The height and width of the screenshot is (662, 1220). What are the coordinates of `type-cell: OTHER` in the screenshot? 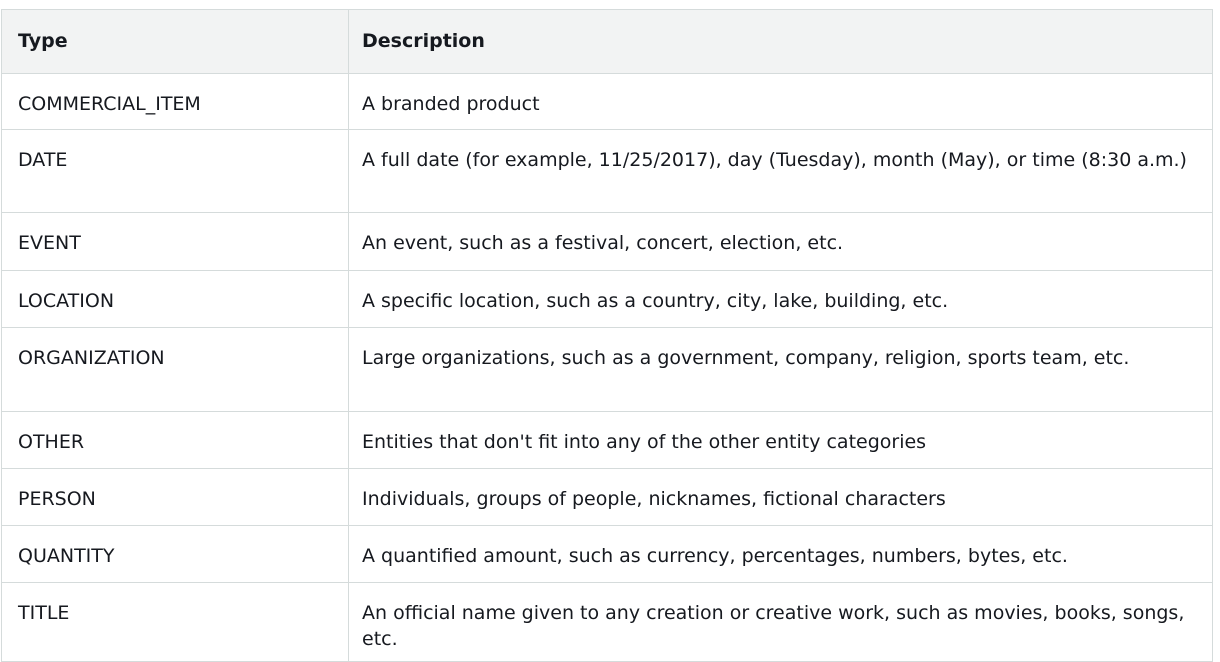 It's located at (175, 440).